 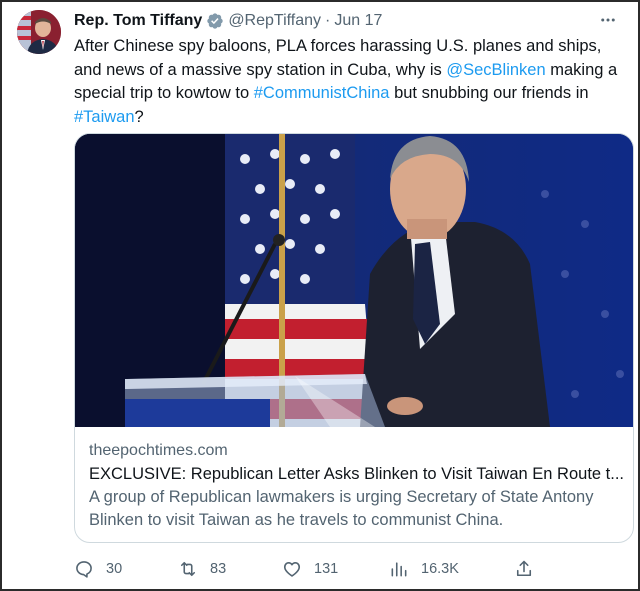 I want to click on tweet-header: Rep. Tom Tiffany @RepTiffany · Jun 17, so click(x=228, y=21).